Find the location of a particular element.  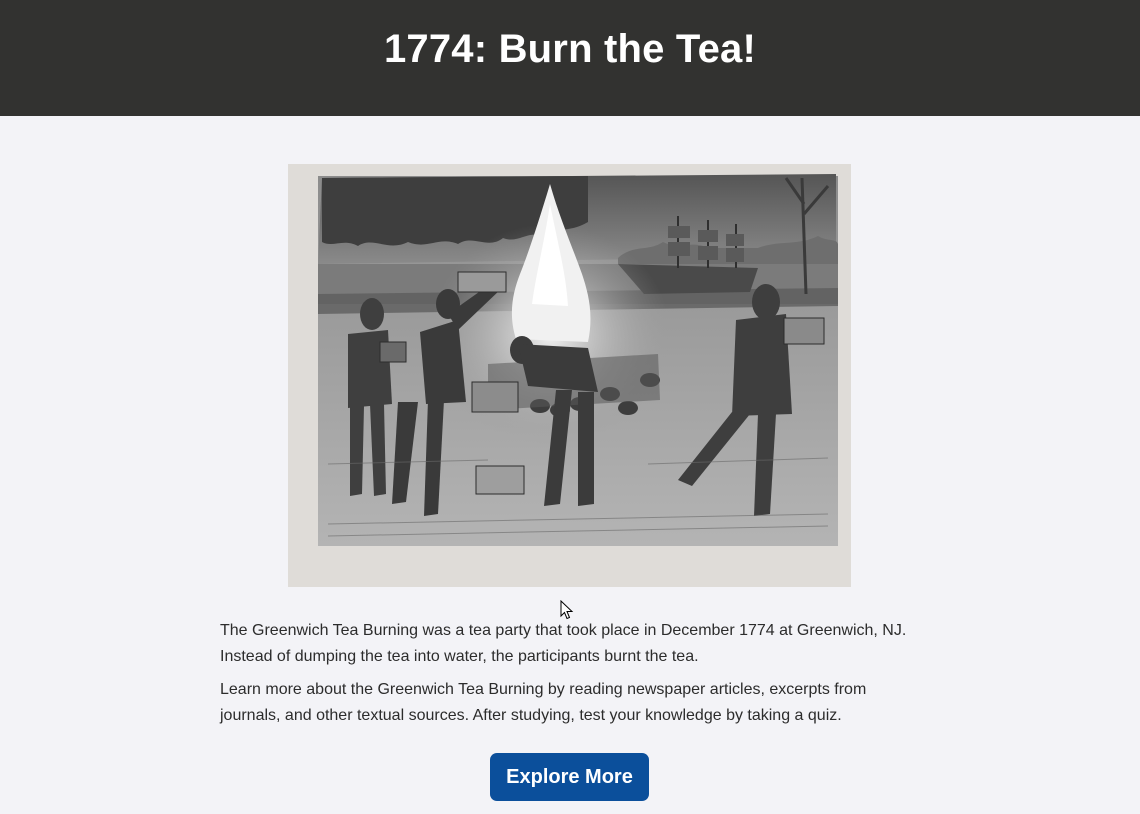

page-header: 1774: Burn the Tea! is located at coordinates (570, 58).